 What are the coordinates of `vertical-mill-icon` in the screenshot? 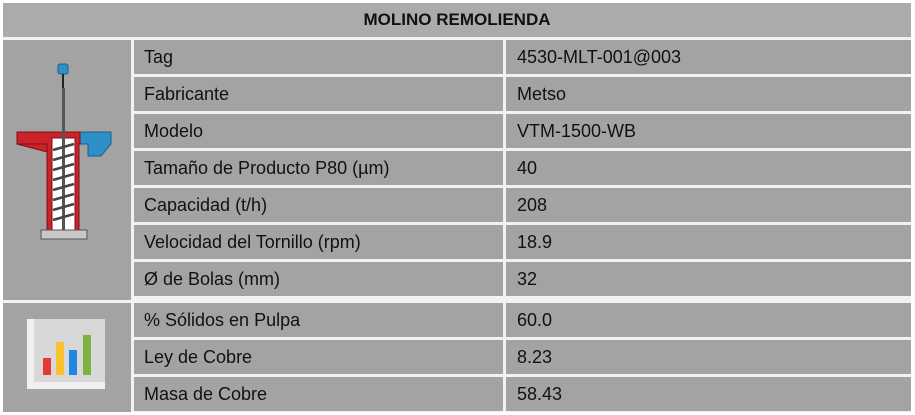 It's located at (64, 151).